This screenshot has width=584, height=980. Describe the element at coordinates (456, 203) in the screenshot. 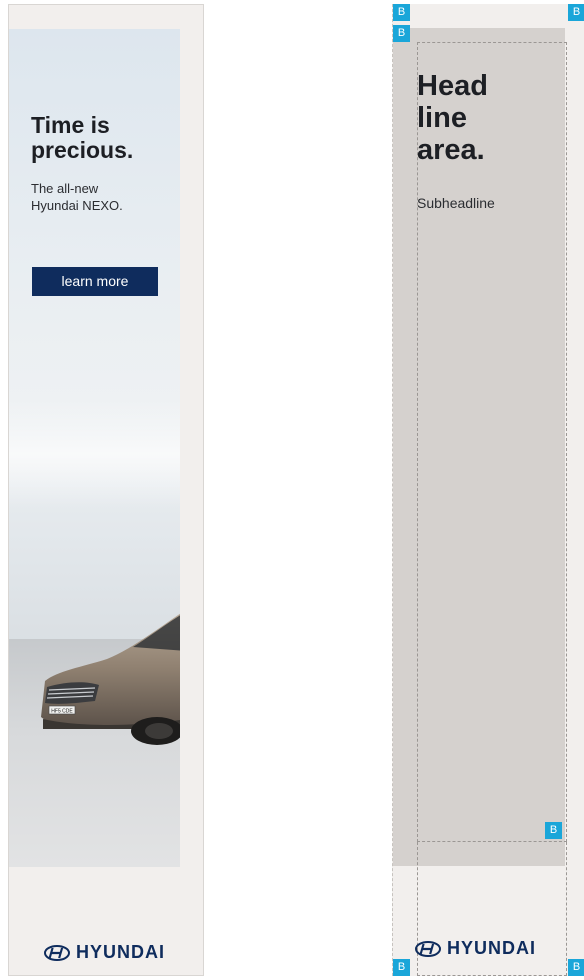

I see `template-subheadline: Subheadline` at that location.